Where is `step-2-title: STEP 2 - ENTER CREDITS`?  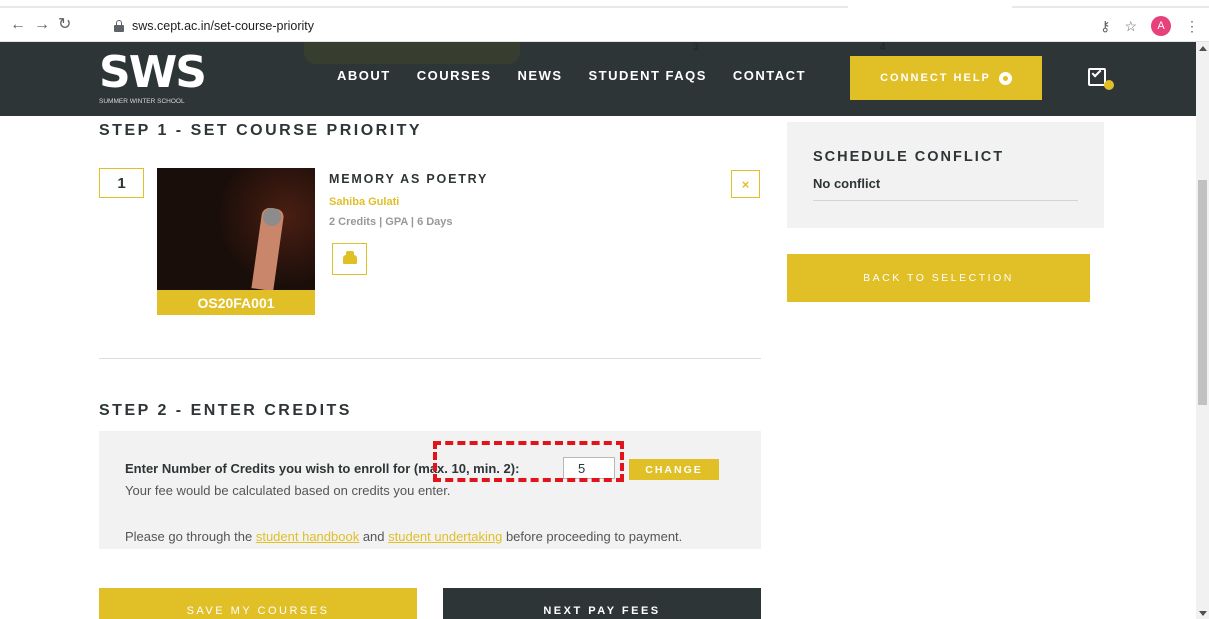
step-2-title: STEP 2 - ENTER CREDITS is located at coordinates (225, 410).